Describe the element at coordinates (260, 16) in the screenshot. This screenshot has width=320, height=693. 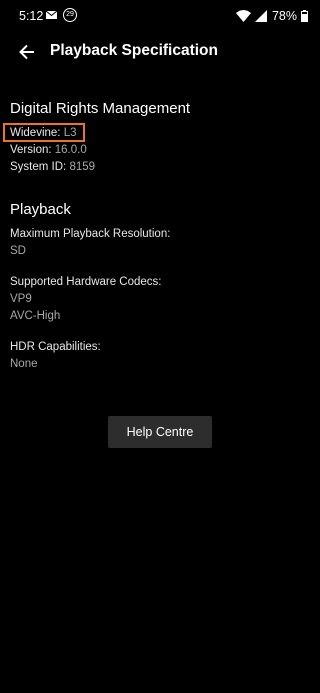
I see `signal-icon` at that location.